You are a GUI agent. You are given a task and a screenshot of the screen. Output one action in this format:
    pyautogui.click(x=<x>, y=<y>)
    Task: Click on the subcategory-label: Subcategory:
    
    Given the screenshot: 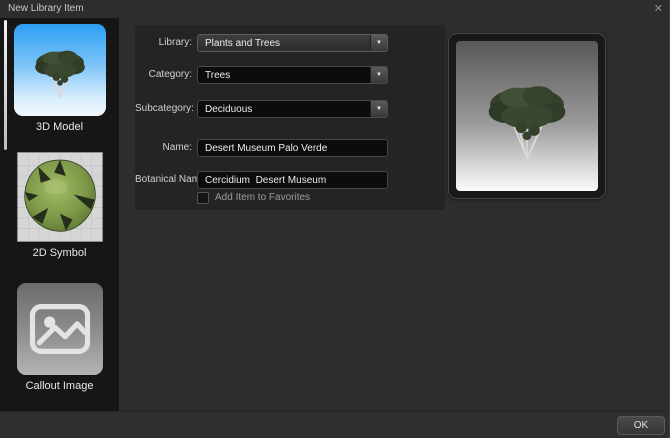 What is the action you would take?
    pyautogui.click(x=164, y=108)
    